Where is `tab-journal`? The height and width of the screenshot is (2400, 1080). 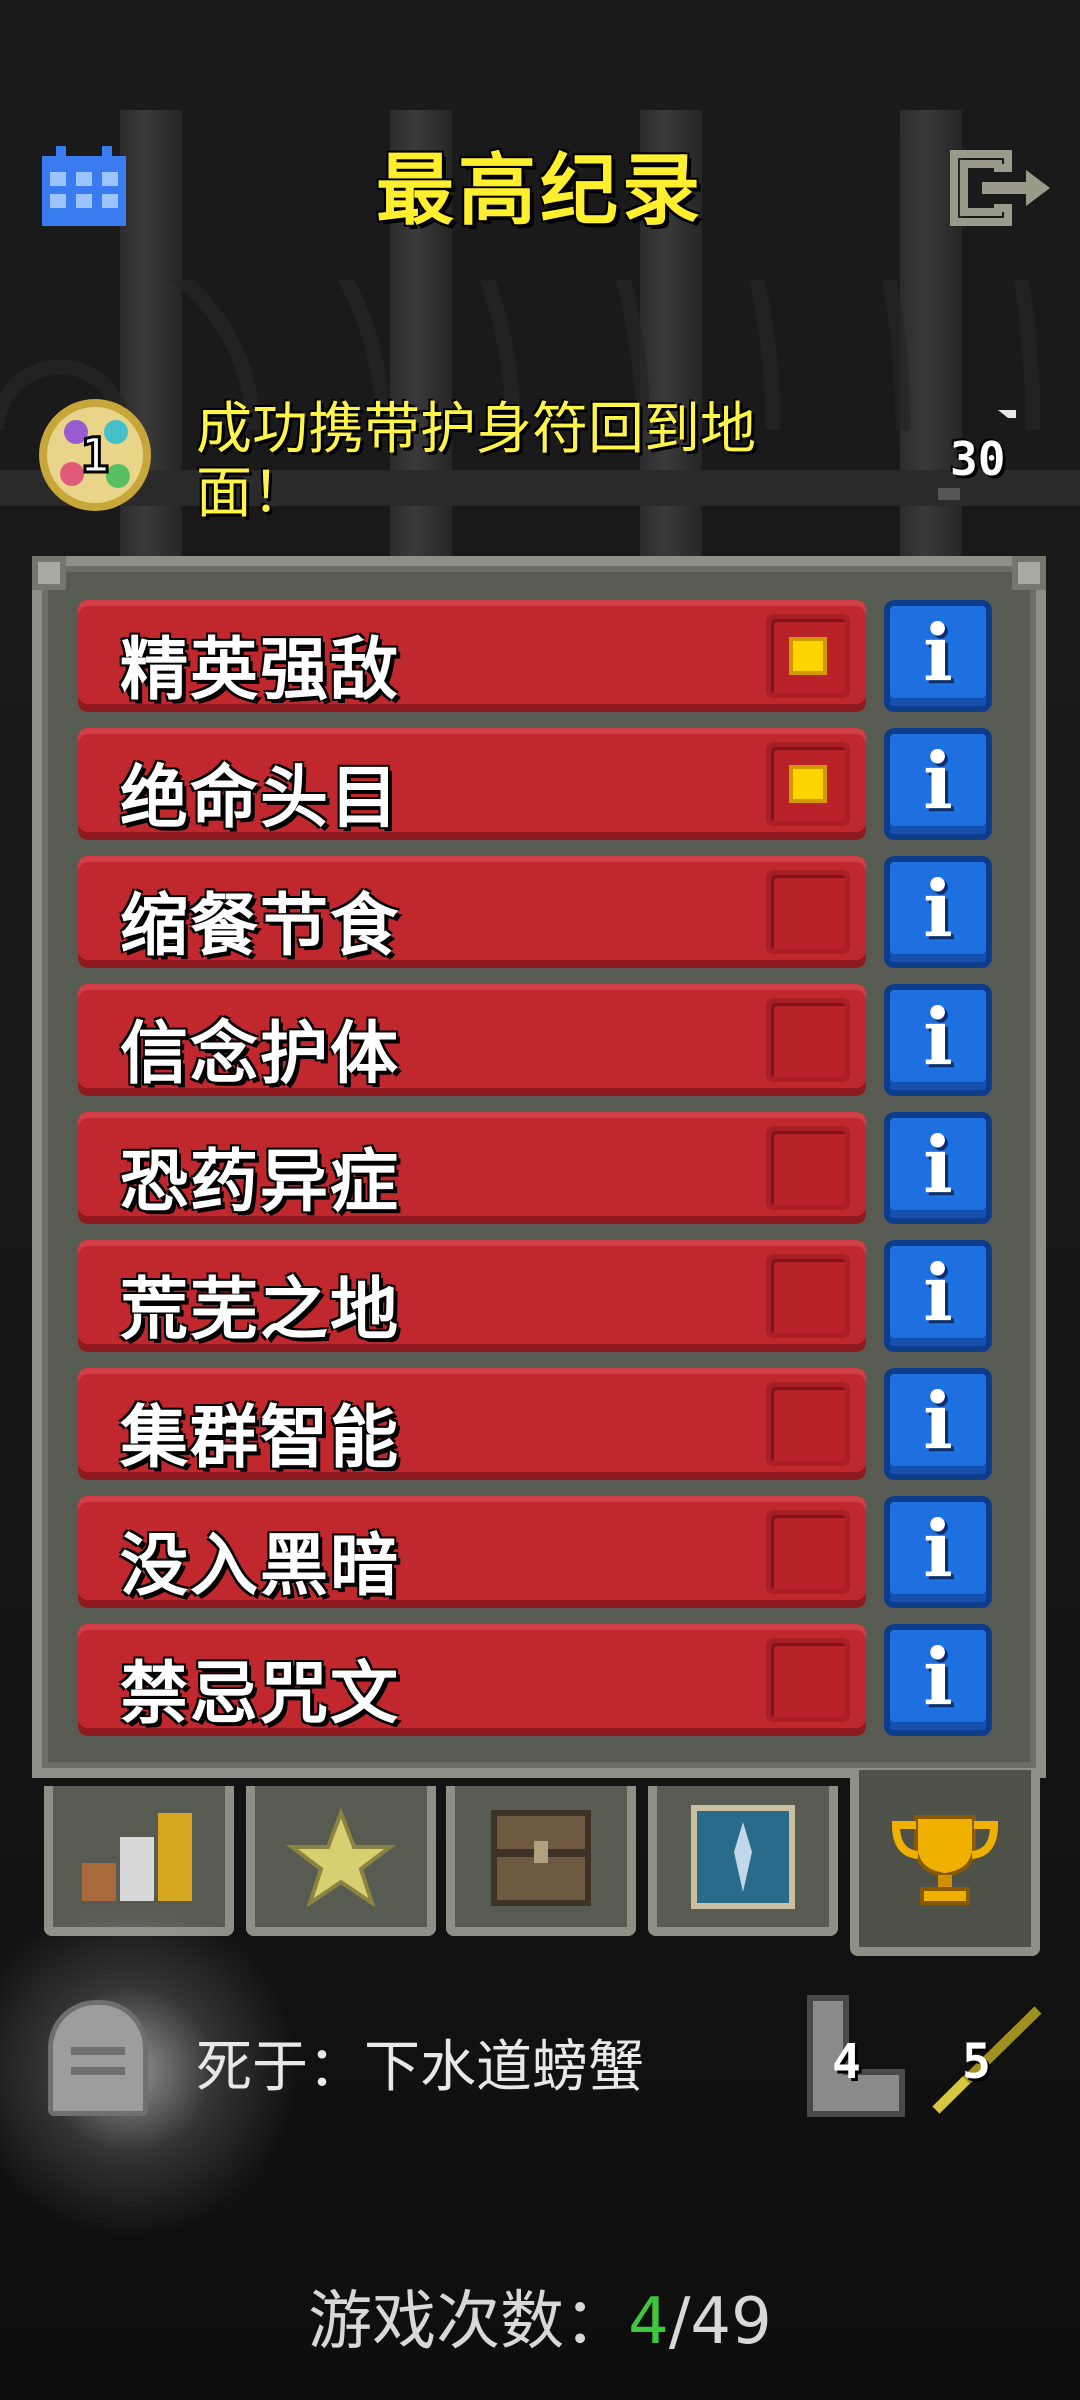
tab-journal is located at coordinates (743, 1861).